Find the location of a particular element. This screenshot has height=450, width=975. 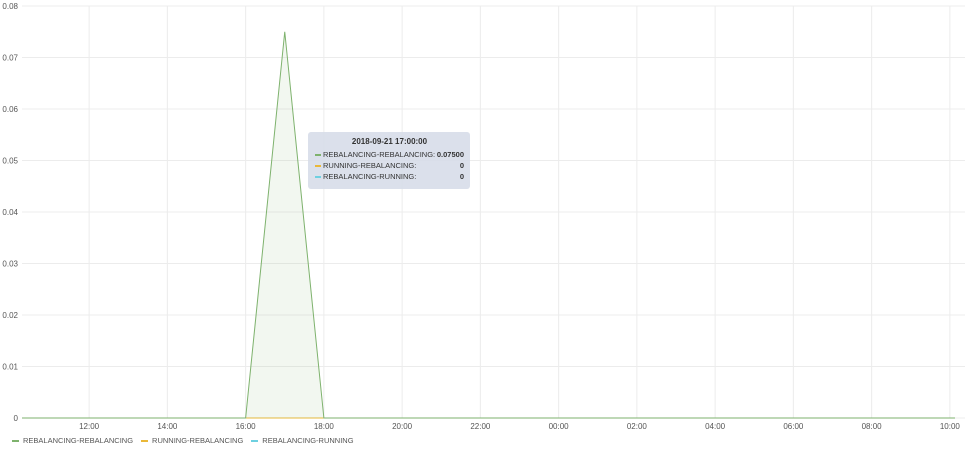

y-tick-label: 0.07 is located at coordinates (10, 58).